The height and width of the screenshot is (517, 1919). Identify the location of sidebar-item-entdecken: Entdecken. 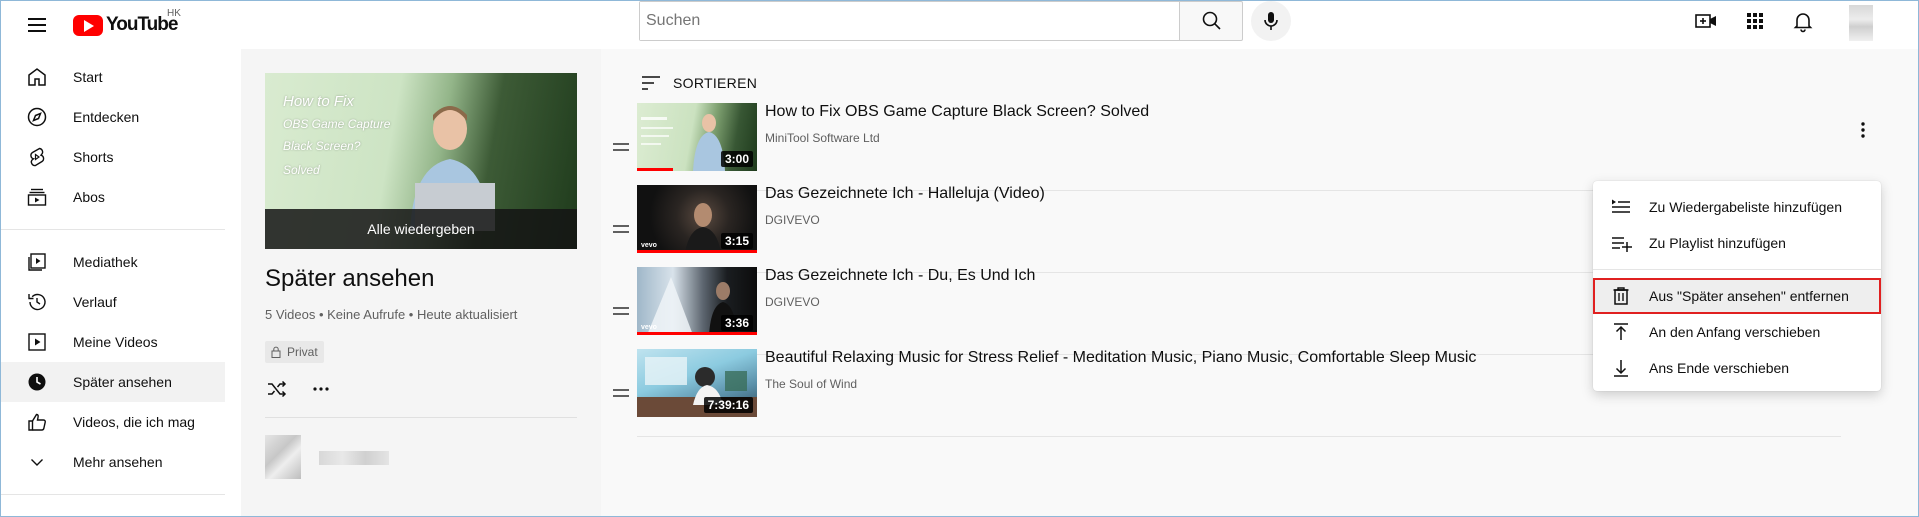
(113, 117).